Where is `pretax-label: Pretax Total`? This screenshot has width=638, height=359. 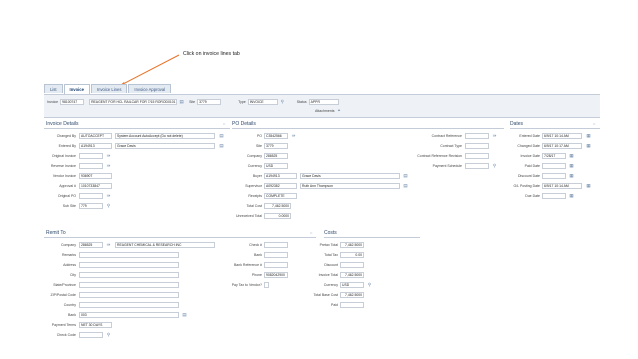 pretax-label: Pretax Total is located at coordinates (328, 245).